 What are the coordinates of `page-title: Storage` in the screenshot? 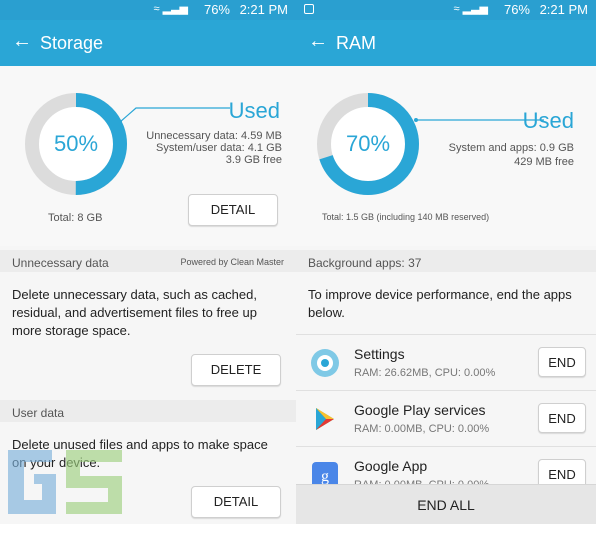 It's located at (72, 43).